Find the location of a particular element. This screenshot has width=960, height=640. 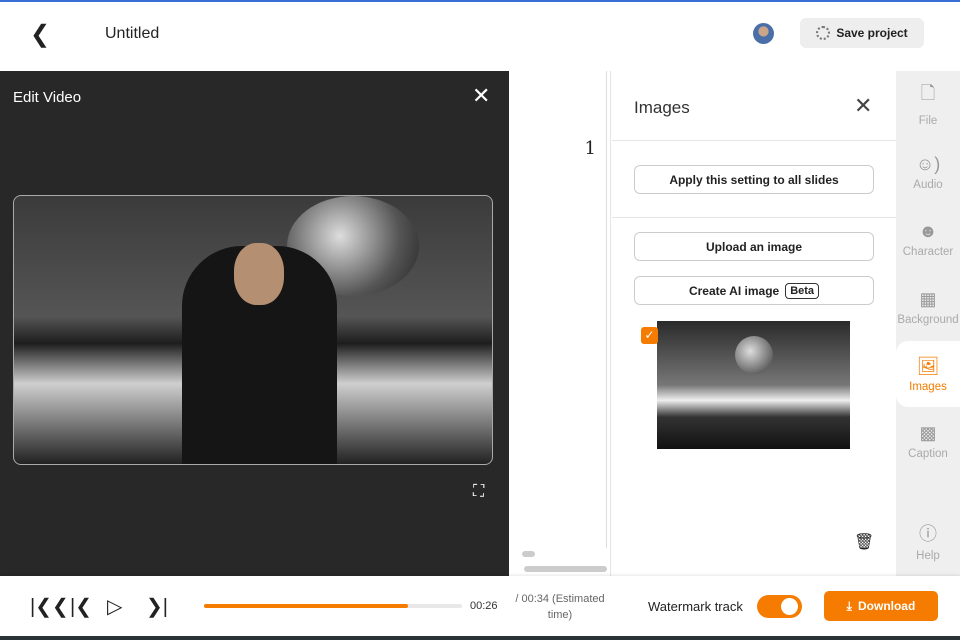

panel-title: Images is located at coordinates (662, 107).